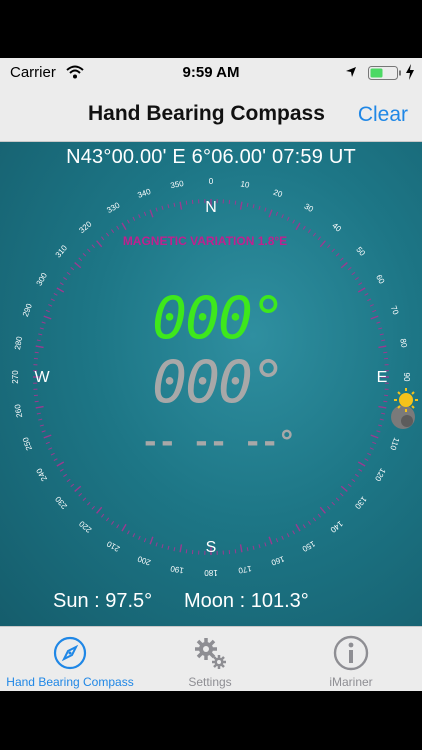 Image resolution: width=422 pixels, height=750 pixels. I want to click on sun-moon-marker, so click(404, 408).